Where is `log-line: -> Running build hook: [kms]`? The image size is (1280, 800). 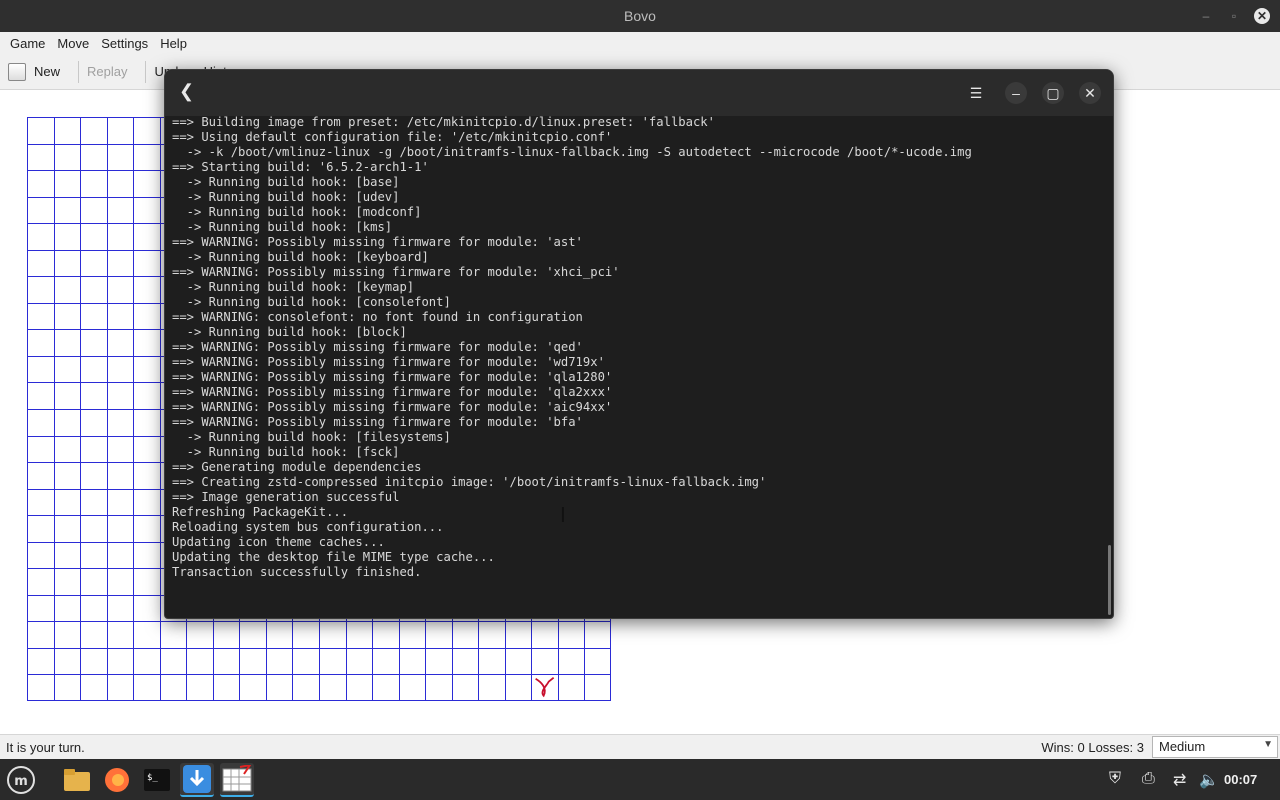 log-line: -> Running build hook: [kms] is located at coordinates (282, 227).